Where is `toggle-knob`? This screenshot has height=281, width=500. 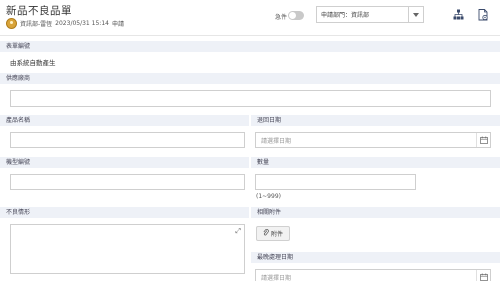
toggle-knob is located at coordinates (292, 15).